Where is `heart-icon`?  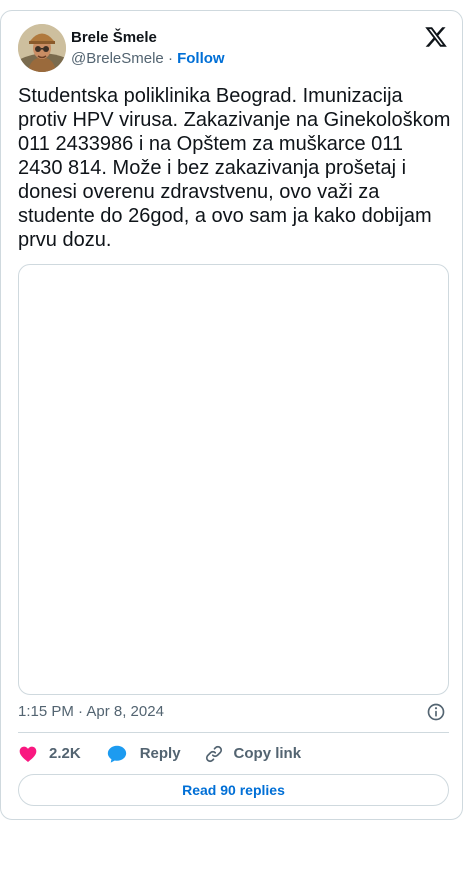 heart-icon is located at coordinates (28, 754).